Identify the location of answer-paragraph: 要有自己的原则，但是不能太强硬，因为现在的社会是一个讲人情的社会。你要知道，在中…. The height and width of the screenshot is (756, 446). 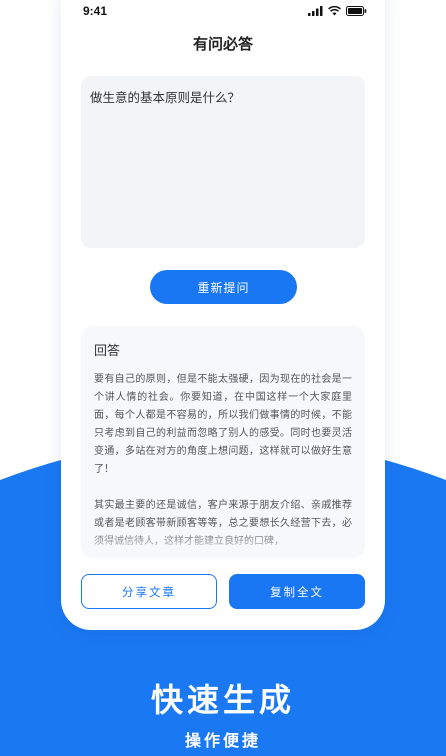
(223, 424).